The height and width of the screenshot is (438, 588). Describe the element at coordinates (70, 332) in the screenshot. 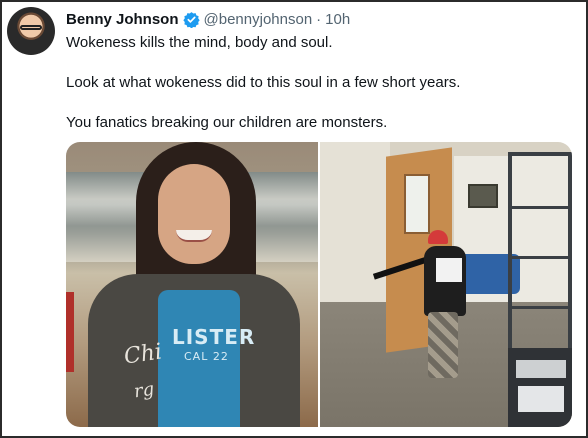

I see `red-object` at that location.